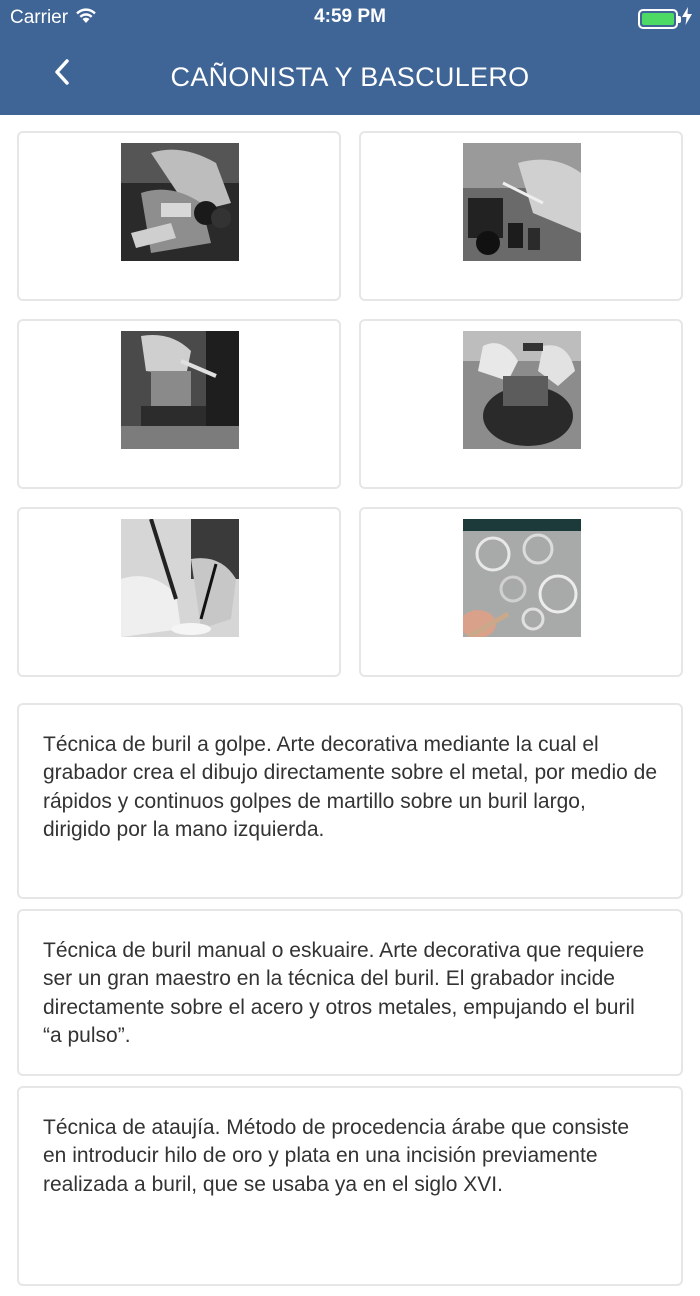  I want to click on app-header: Carrier 4:59 PM CAÑONISTA Y BASCULERO, so click(350, 57).